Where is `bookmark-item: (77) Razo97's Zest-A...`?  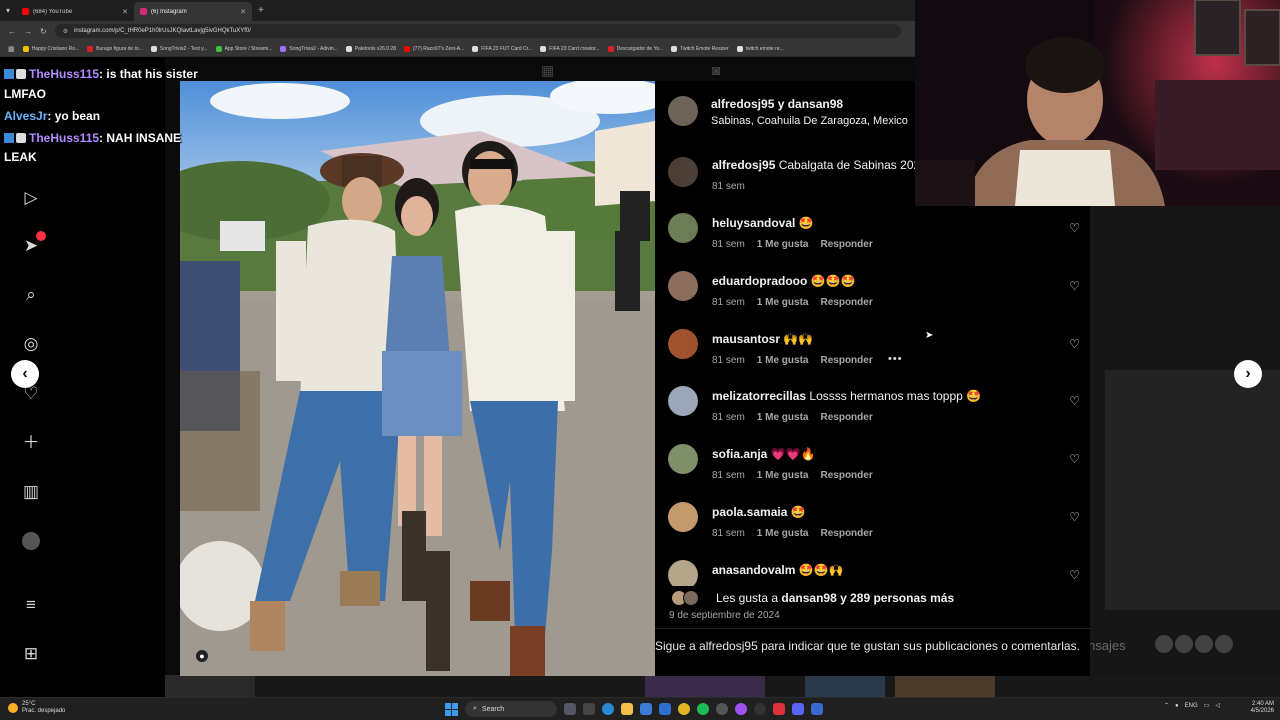 bookmark-item: (77) Razo97's Zest-A... is located at coordinates (433, 48).